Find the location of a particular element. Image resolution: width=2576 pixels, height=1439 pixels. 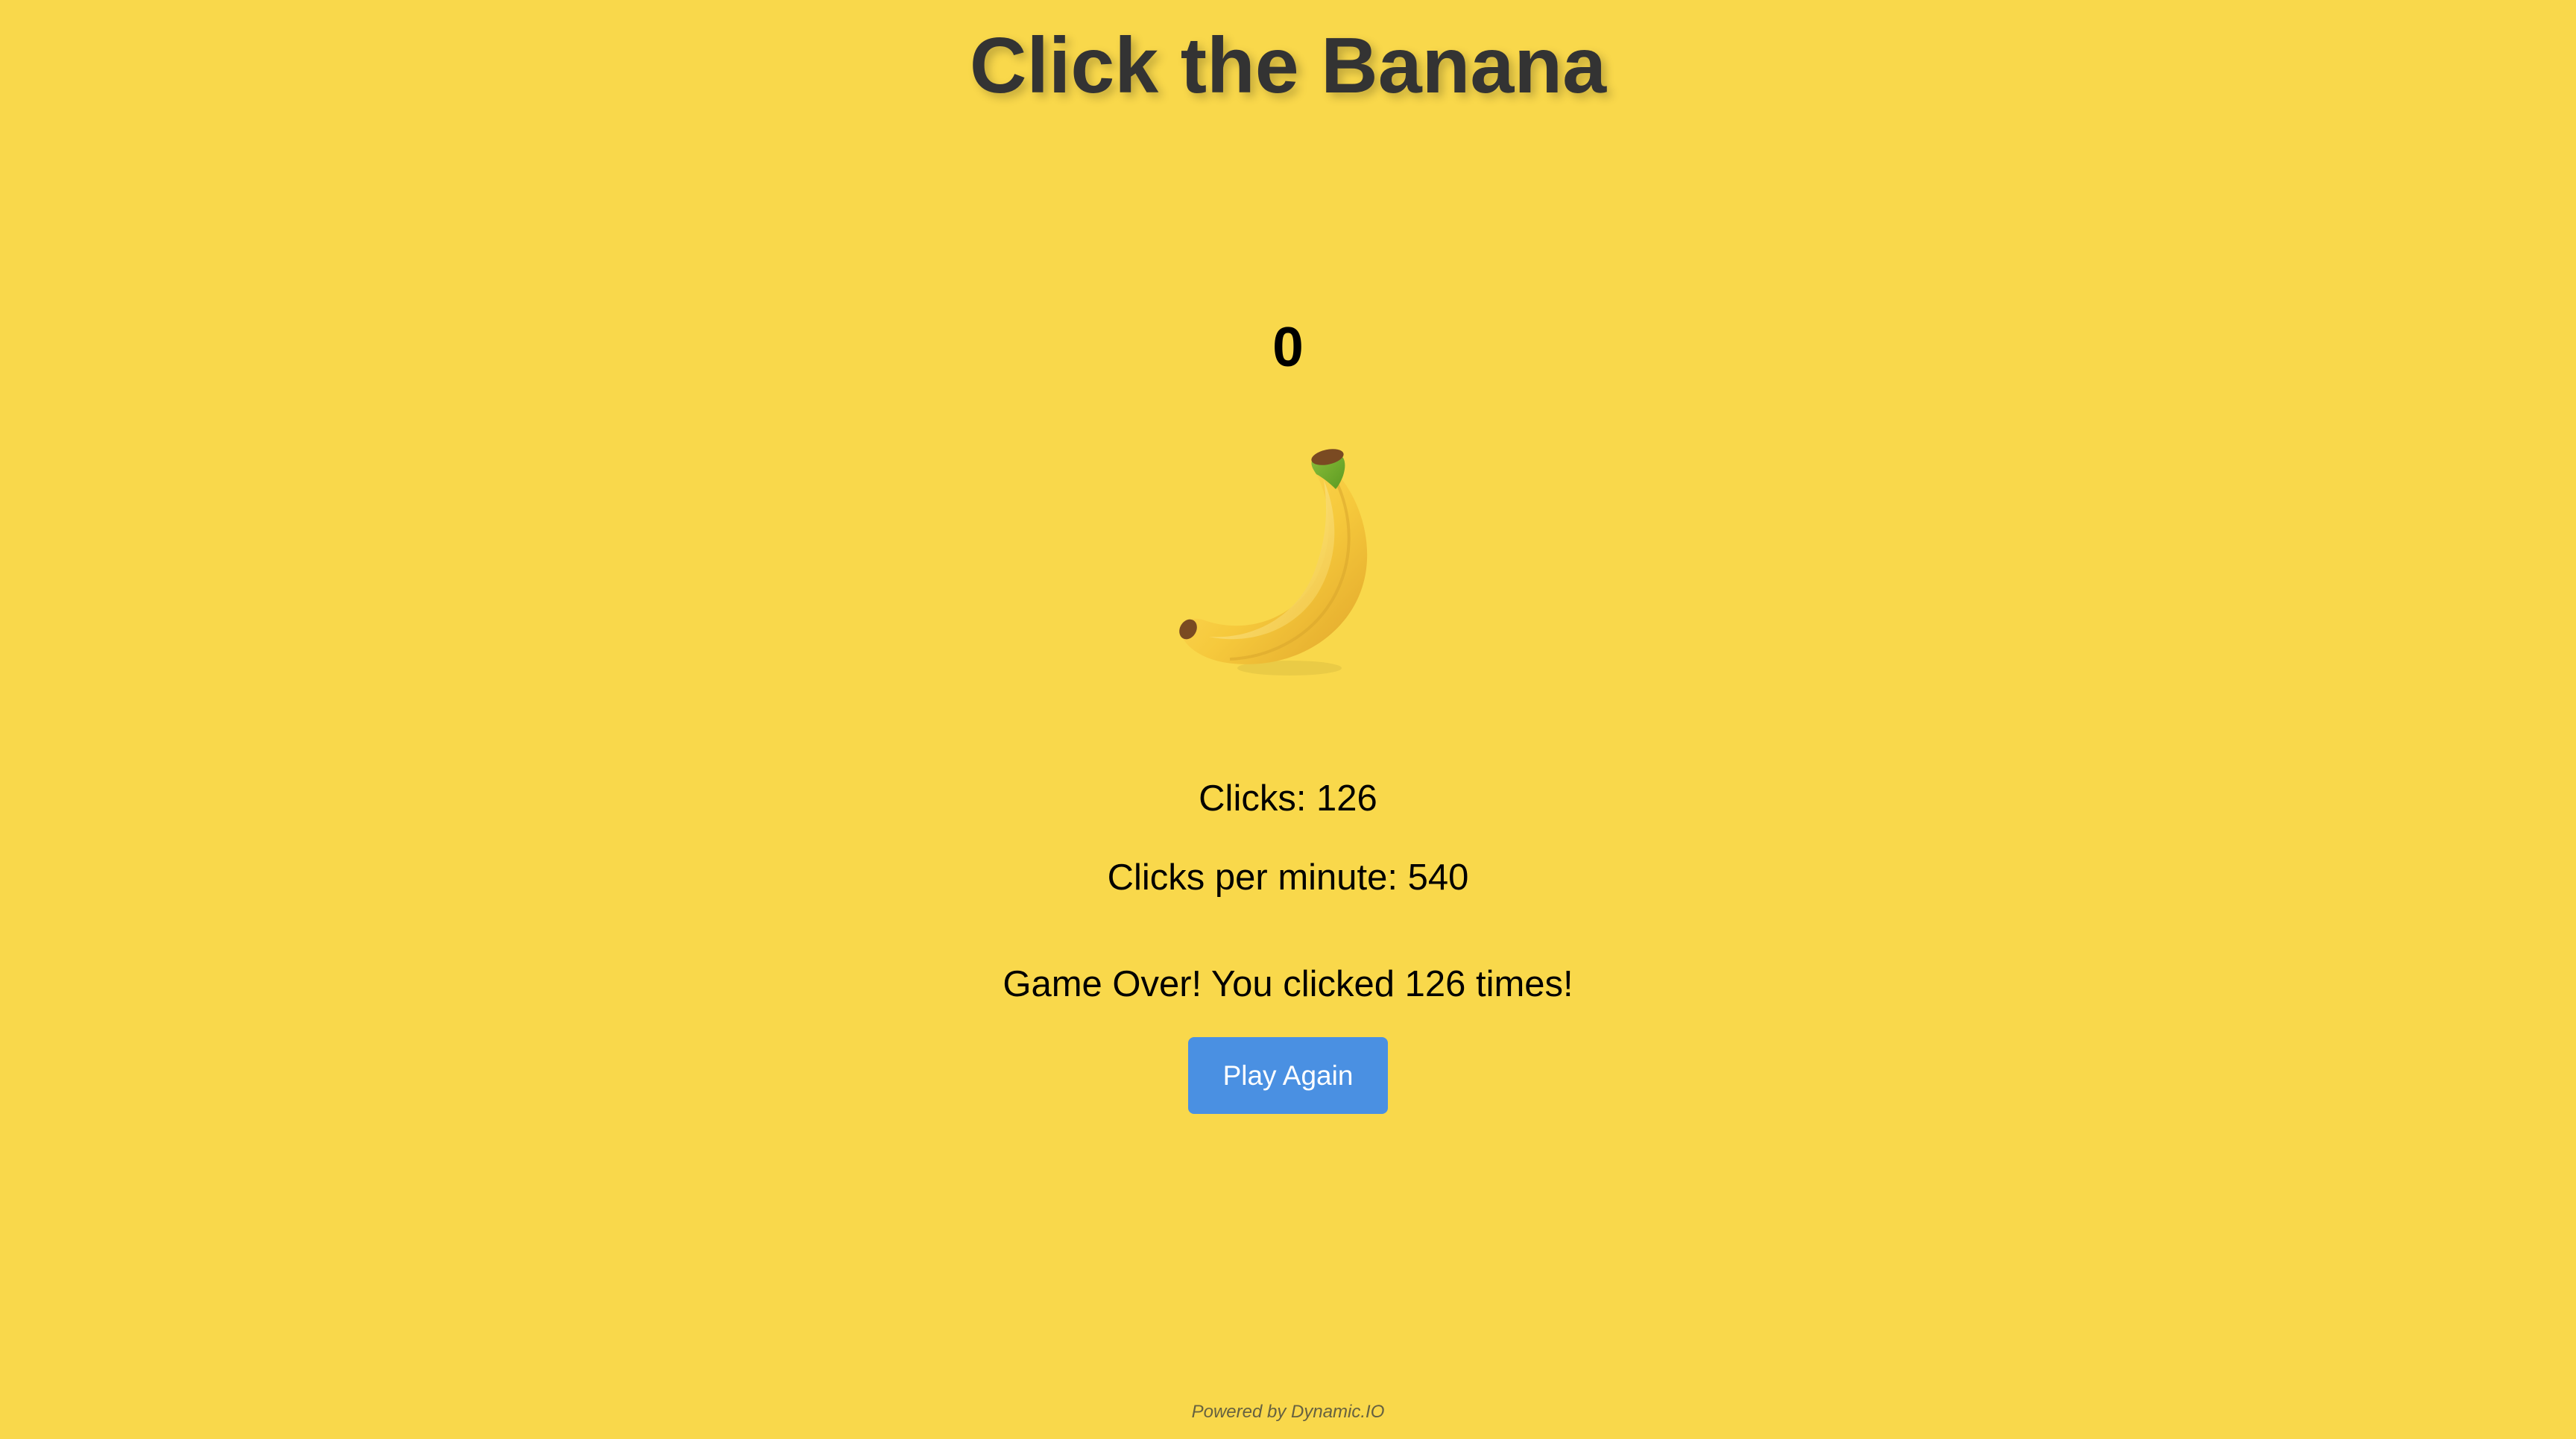

play-again-button: Play Again is located at coordinates (1288, 1075).